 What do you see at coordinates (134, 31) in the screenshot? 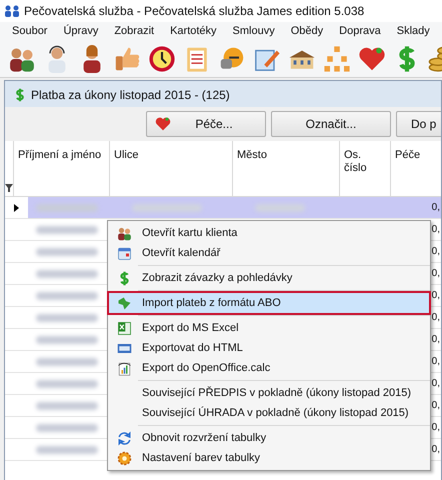
I see `menu-item: Zobrazit` at bounding box center [134, 31].